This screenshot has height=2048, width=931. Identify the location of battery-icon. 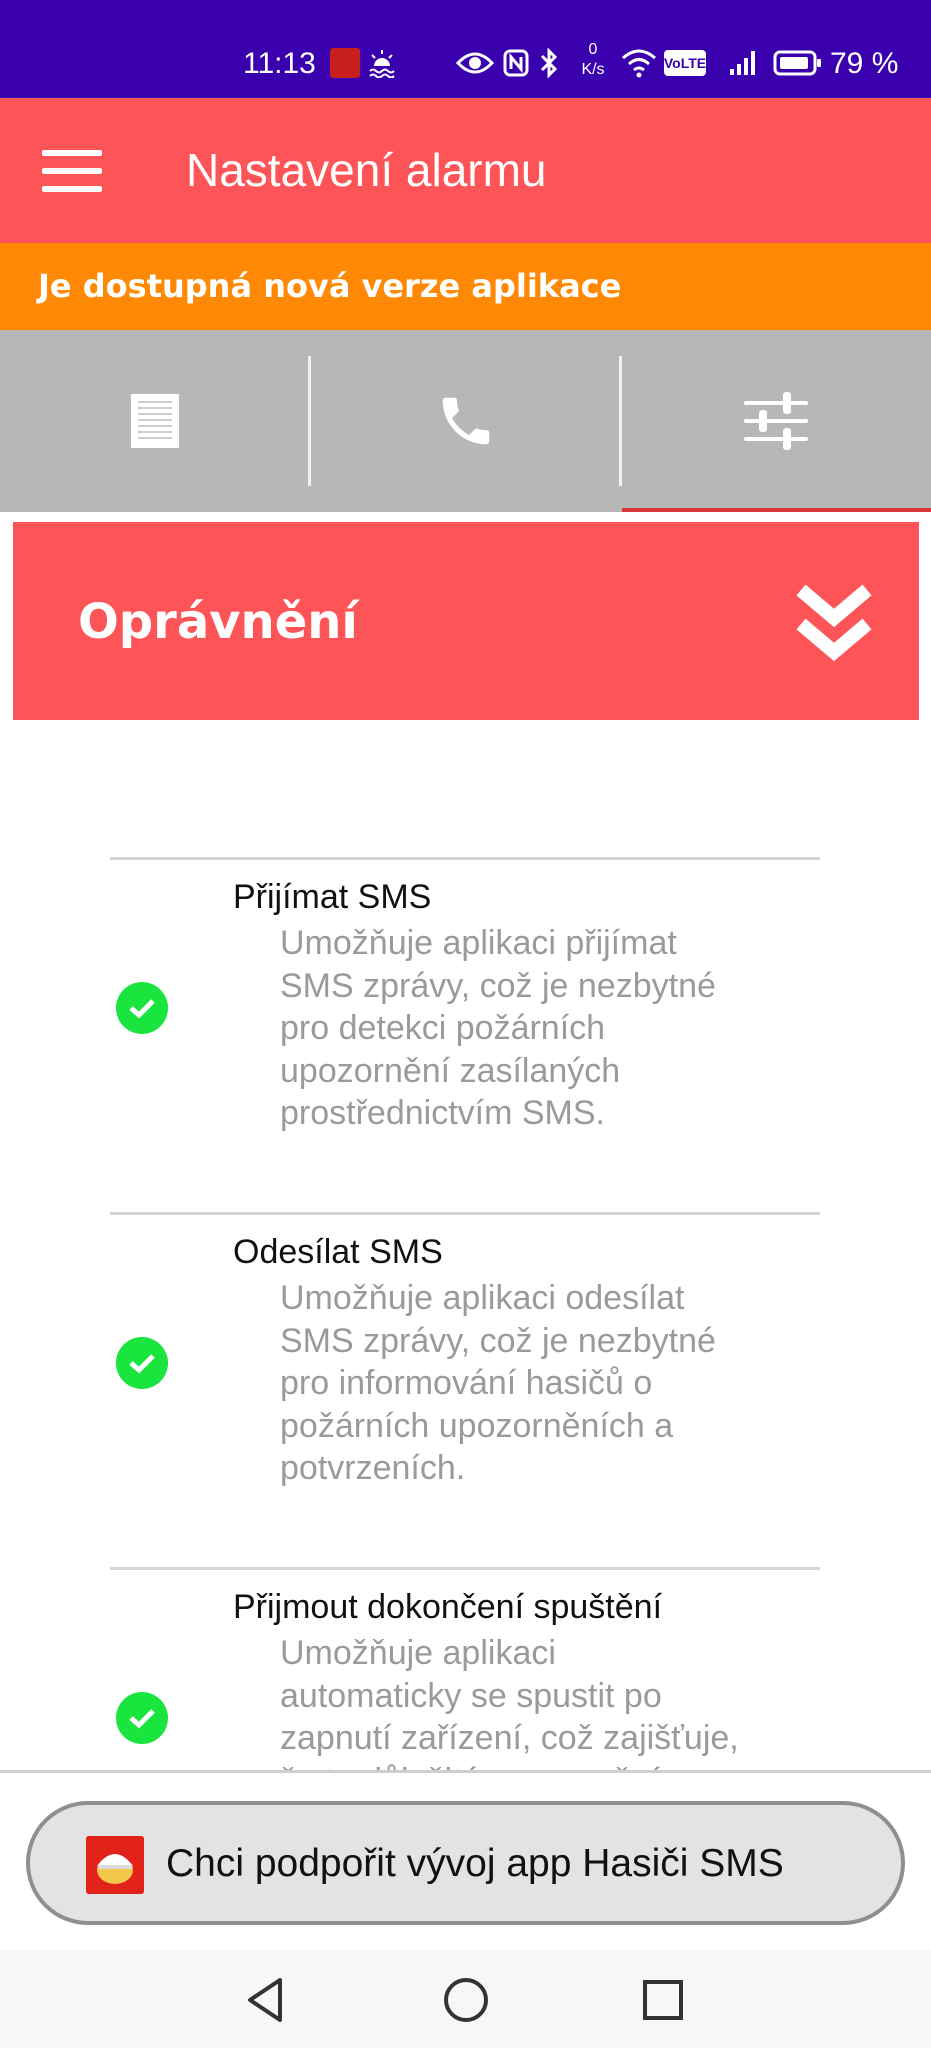
(798, 63).